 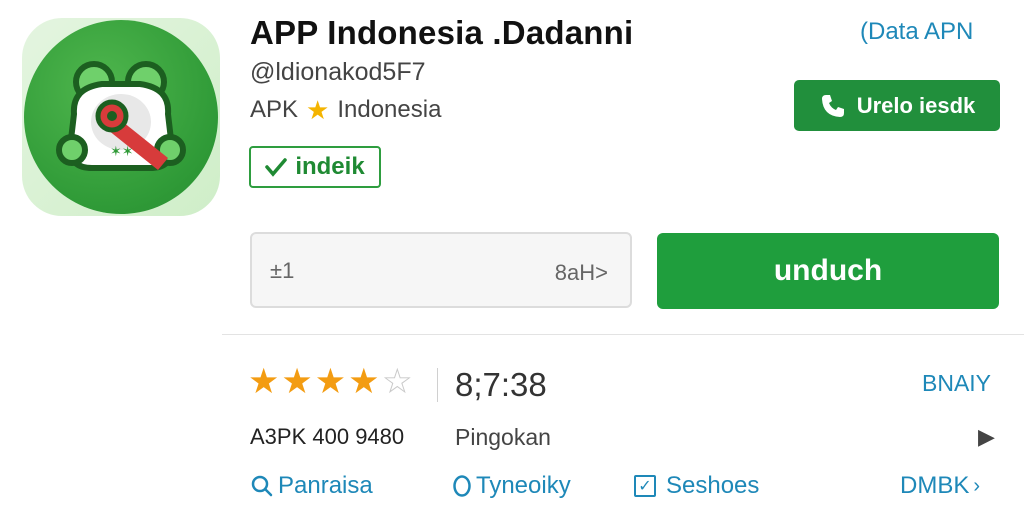 What do you see at coordinates (713, 485) in the screenshot?
I see `bottom-nav-checkbox-label: Seshoes` at bounding box center [713, 485].